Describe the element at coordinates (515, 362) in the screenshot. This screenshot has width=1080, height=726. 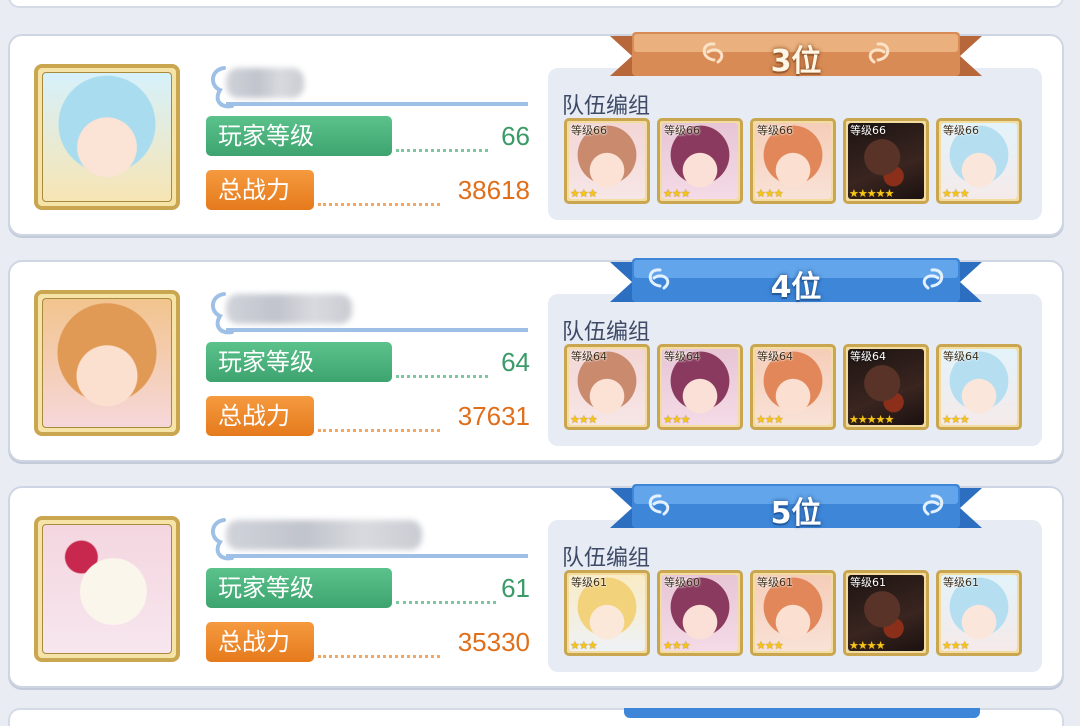
I see `player-level-value: 64` at that location.